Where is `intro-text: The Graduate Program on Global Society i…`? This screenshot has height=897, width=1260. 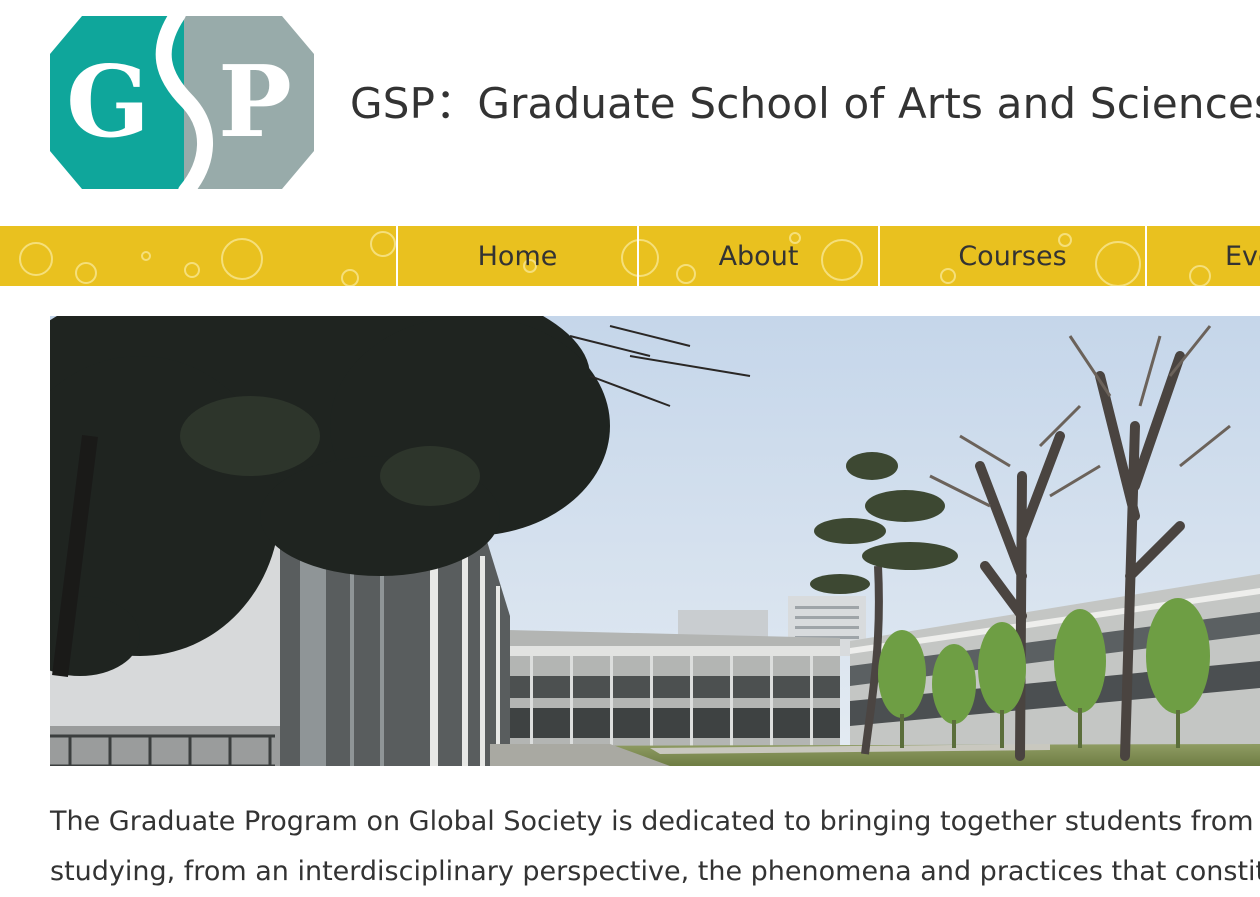 intro-text: The Graduate Program on Global Society i… is located at coordinates (655, 847).